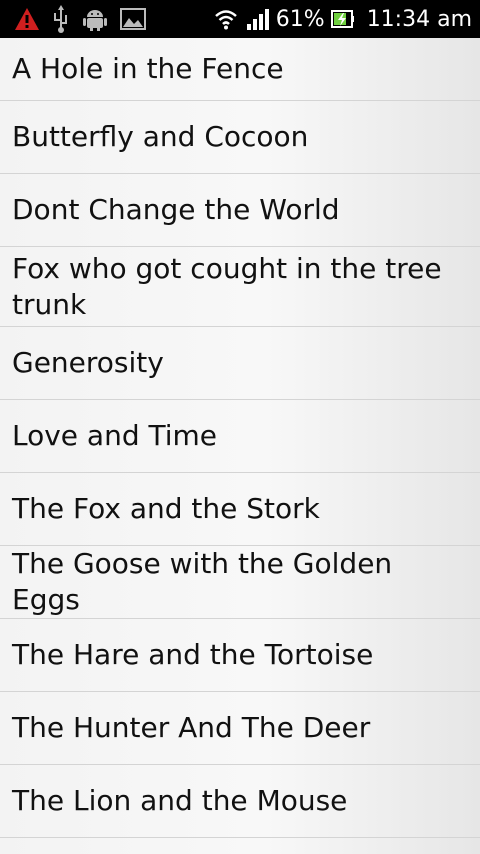 This screenshot has height=854, width=480. Describe the element at coordinates (166, 508) in the screenshot. I see `list-item-label: The Fox and the Stork` at that location.